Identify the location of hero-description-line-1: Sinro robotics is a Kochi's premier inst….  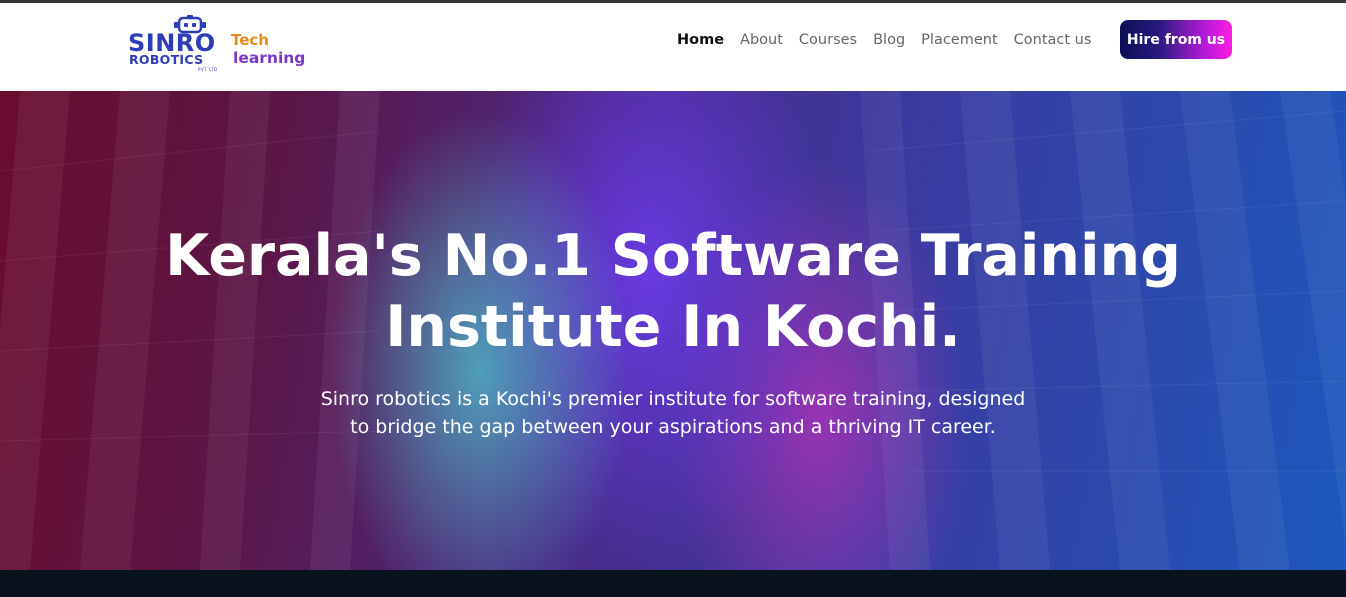
(673, 399).